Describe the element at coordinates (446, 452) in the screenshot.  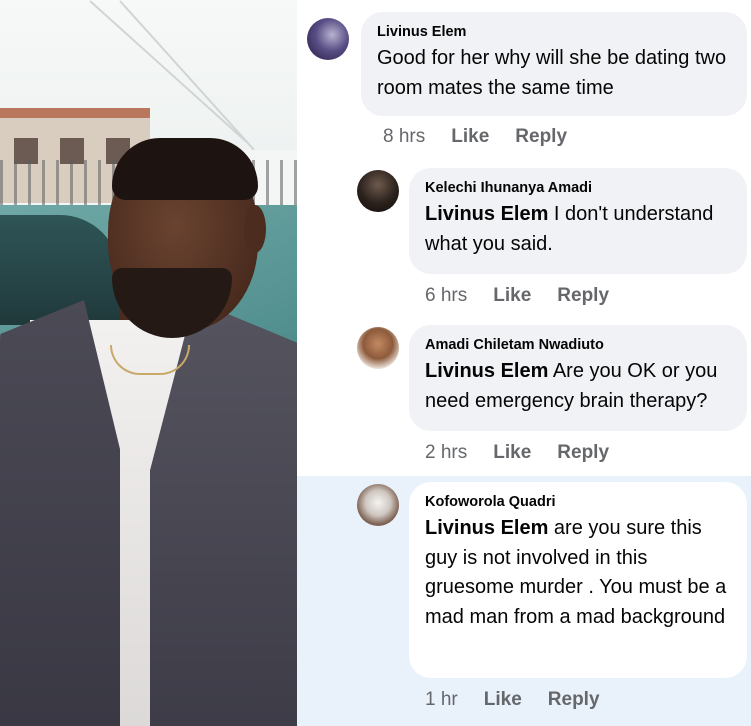
I see `comment-time: 2 hrs` at that location.